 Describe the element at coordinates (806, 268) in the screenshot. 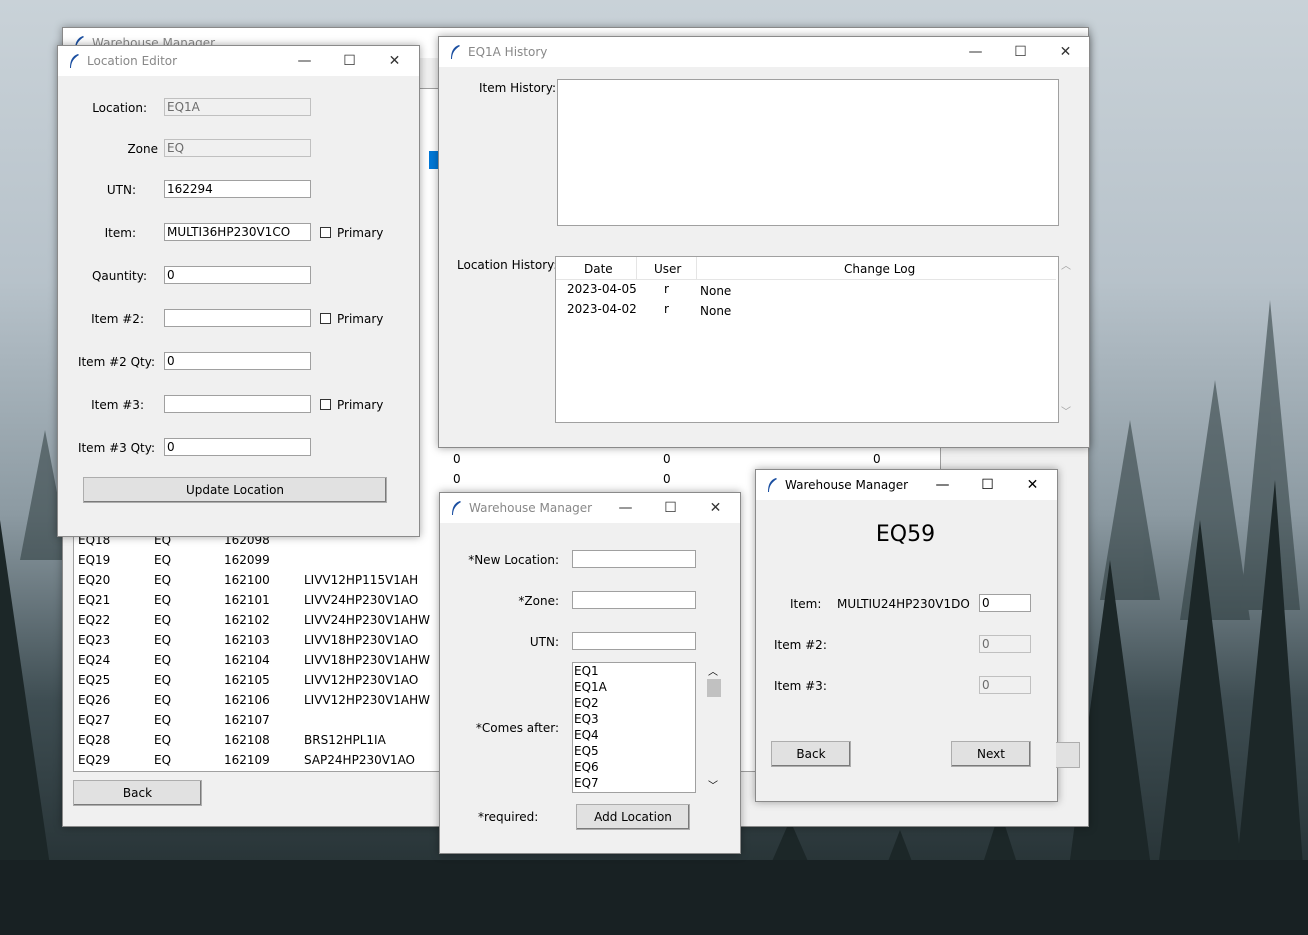

I see `history-column-headers: Date User Change Log` at that location.